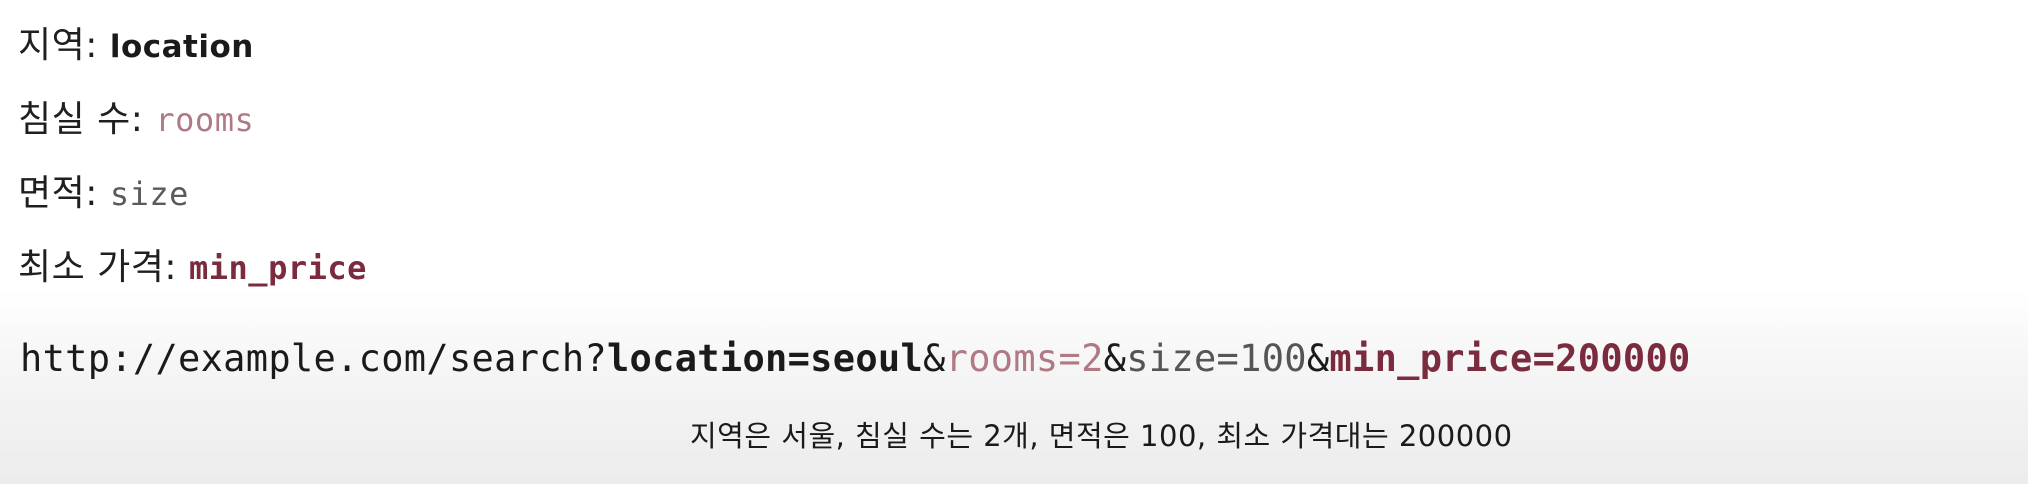 Image resolution: width=2028 pixels, height=484 pixels. I want to click on url-location-part: location=seoul, so click(765, 358).